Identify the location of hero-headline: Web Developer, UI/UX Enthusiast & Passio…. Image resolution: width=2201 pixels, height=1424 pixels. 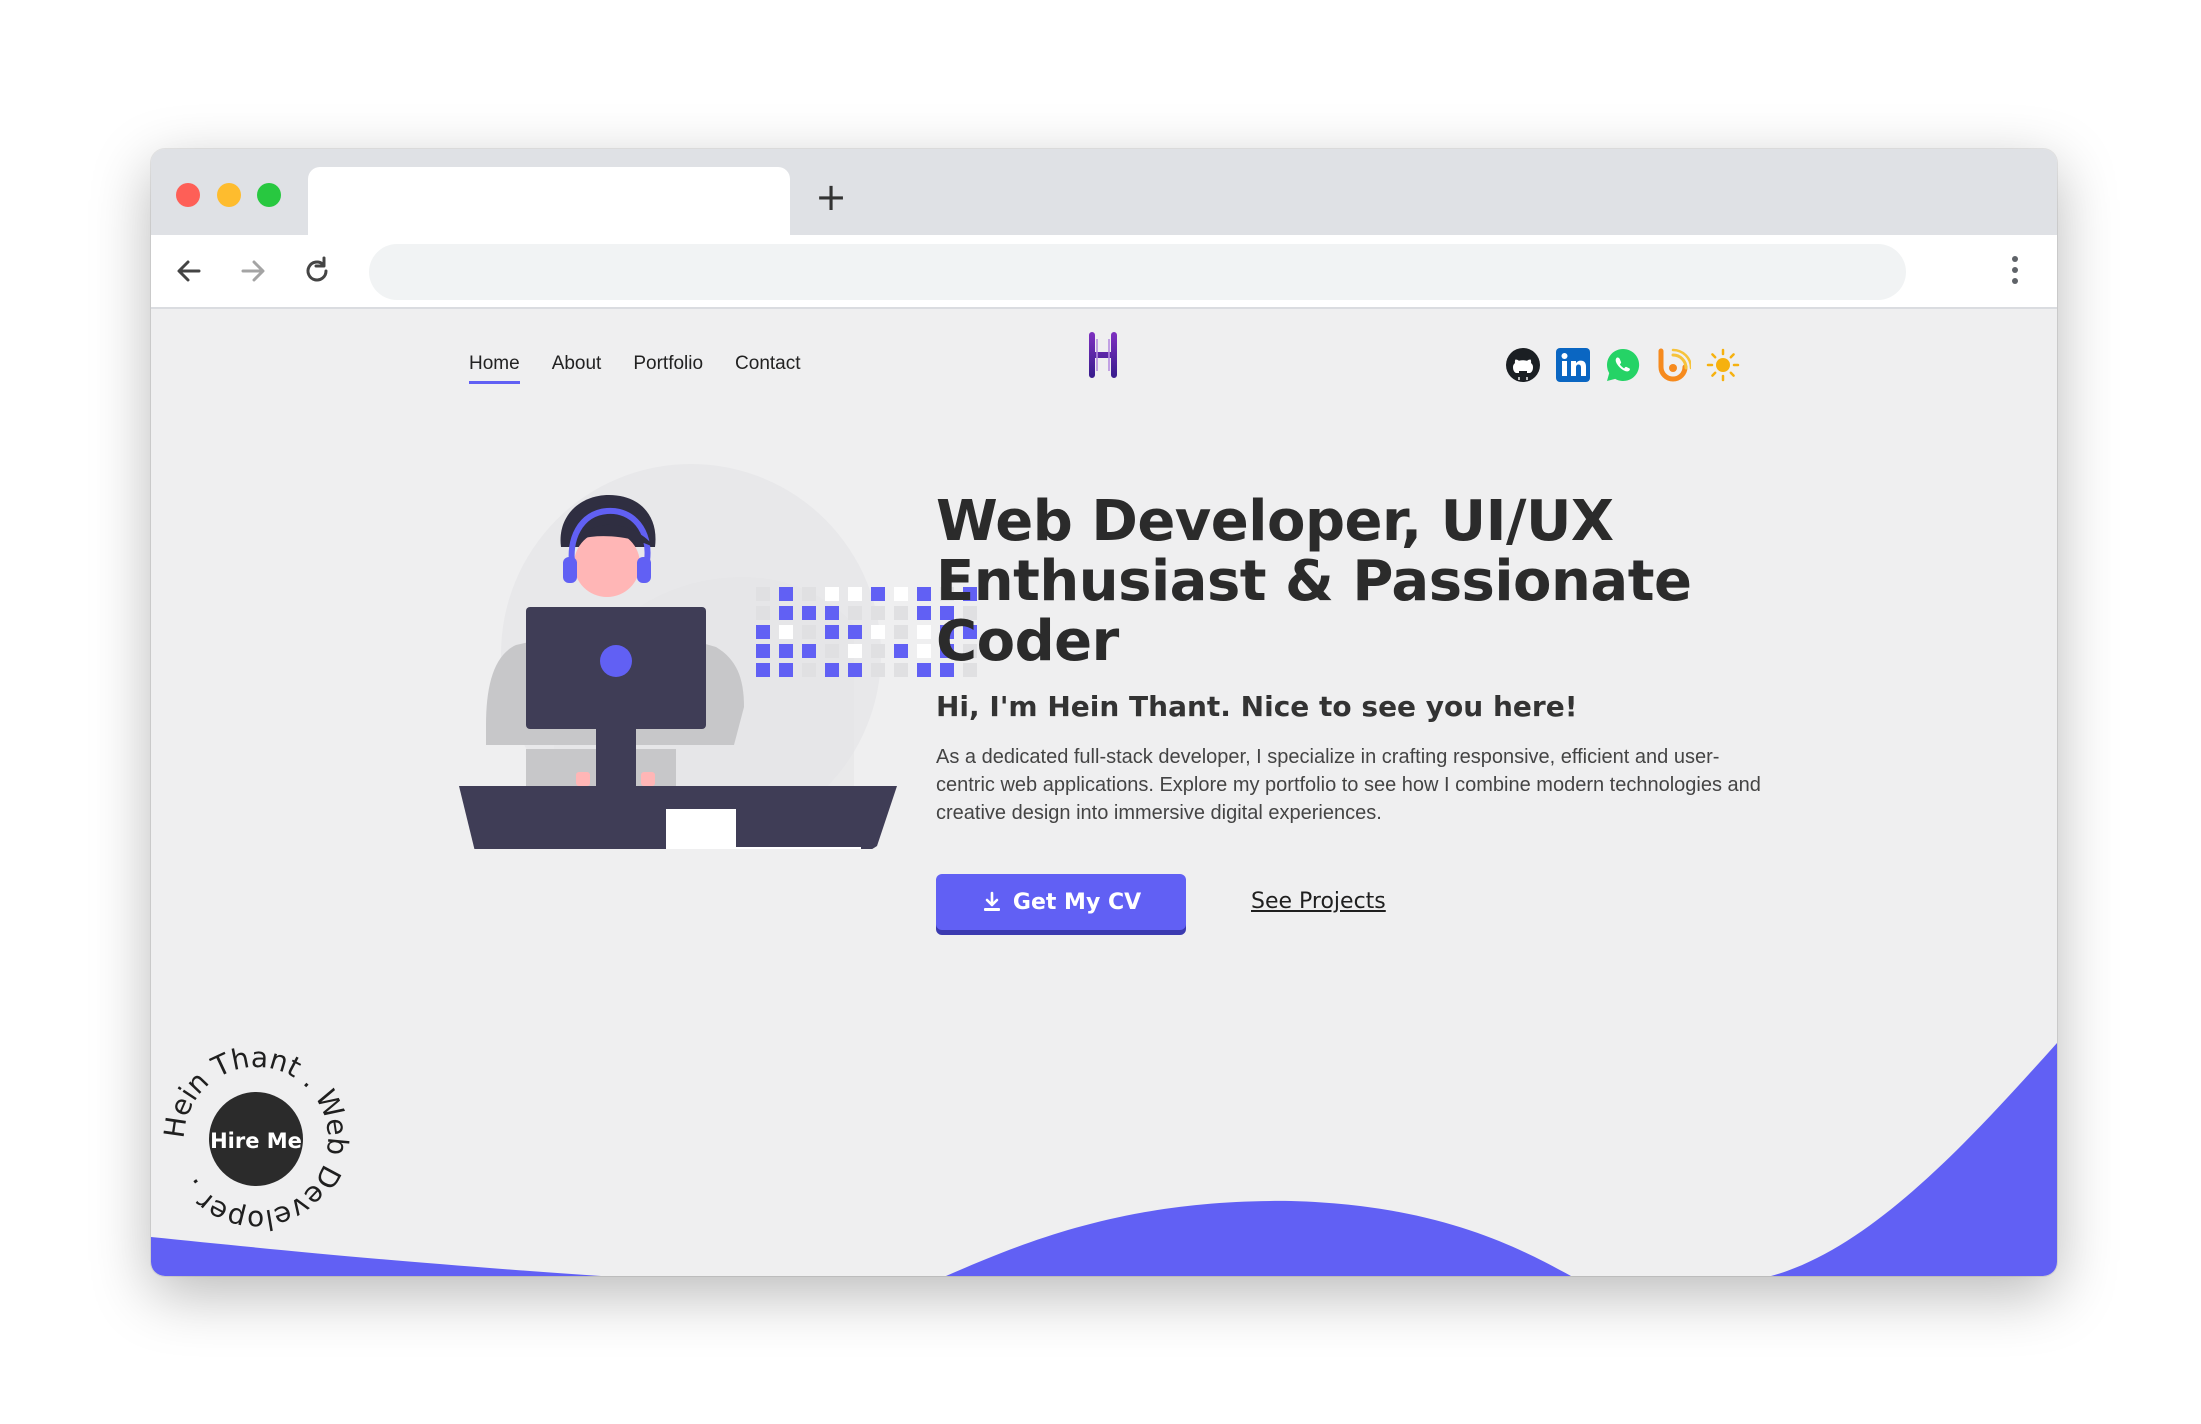
(1346, 582).